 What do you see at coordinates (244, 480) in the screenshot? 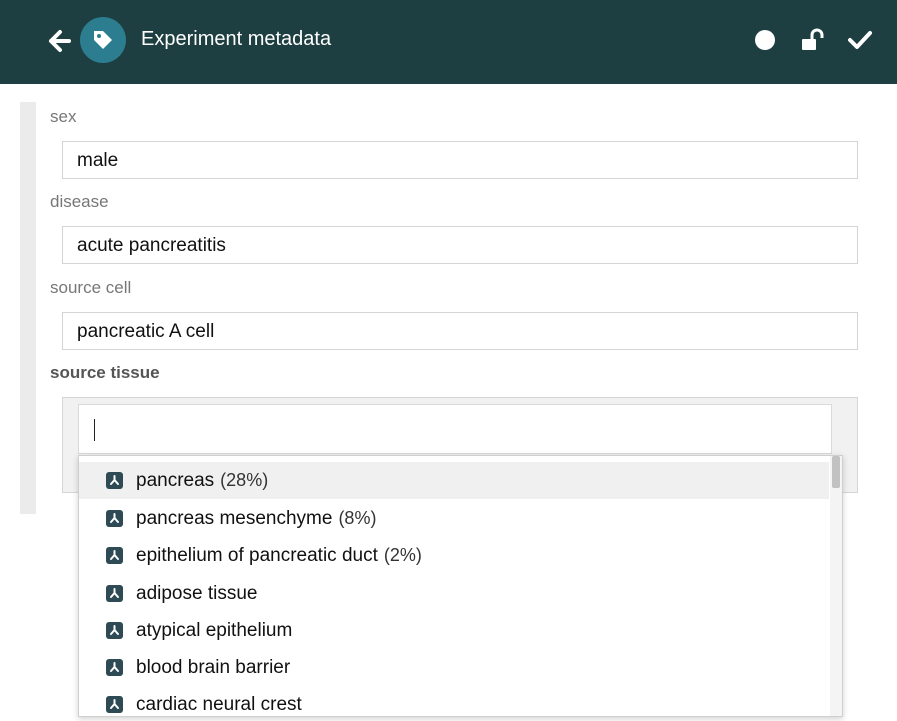
I see `dropdown-item-percent: (28%)` at bounding box center [244, 480].